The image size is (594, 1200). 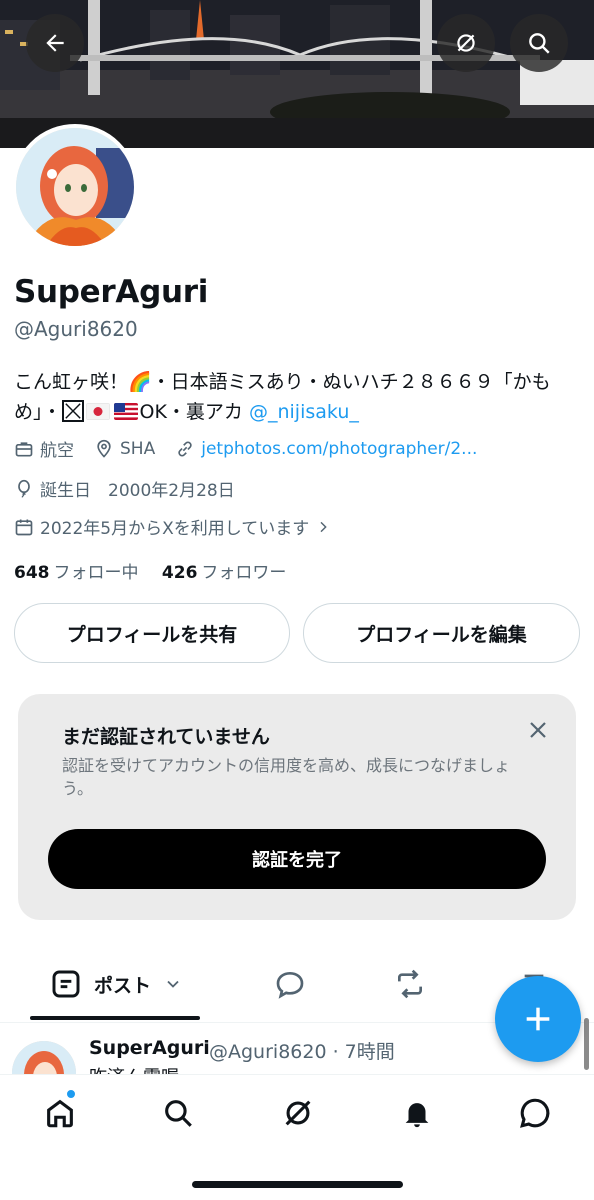 What do you see at coordinates (175, 529) in the screenshot?
I see `joined-label: 2022年5月からXを利用しています` at bounding box center [175, 529].